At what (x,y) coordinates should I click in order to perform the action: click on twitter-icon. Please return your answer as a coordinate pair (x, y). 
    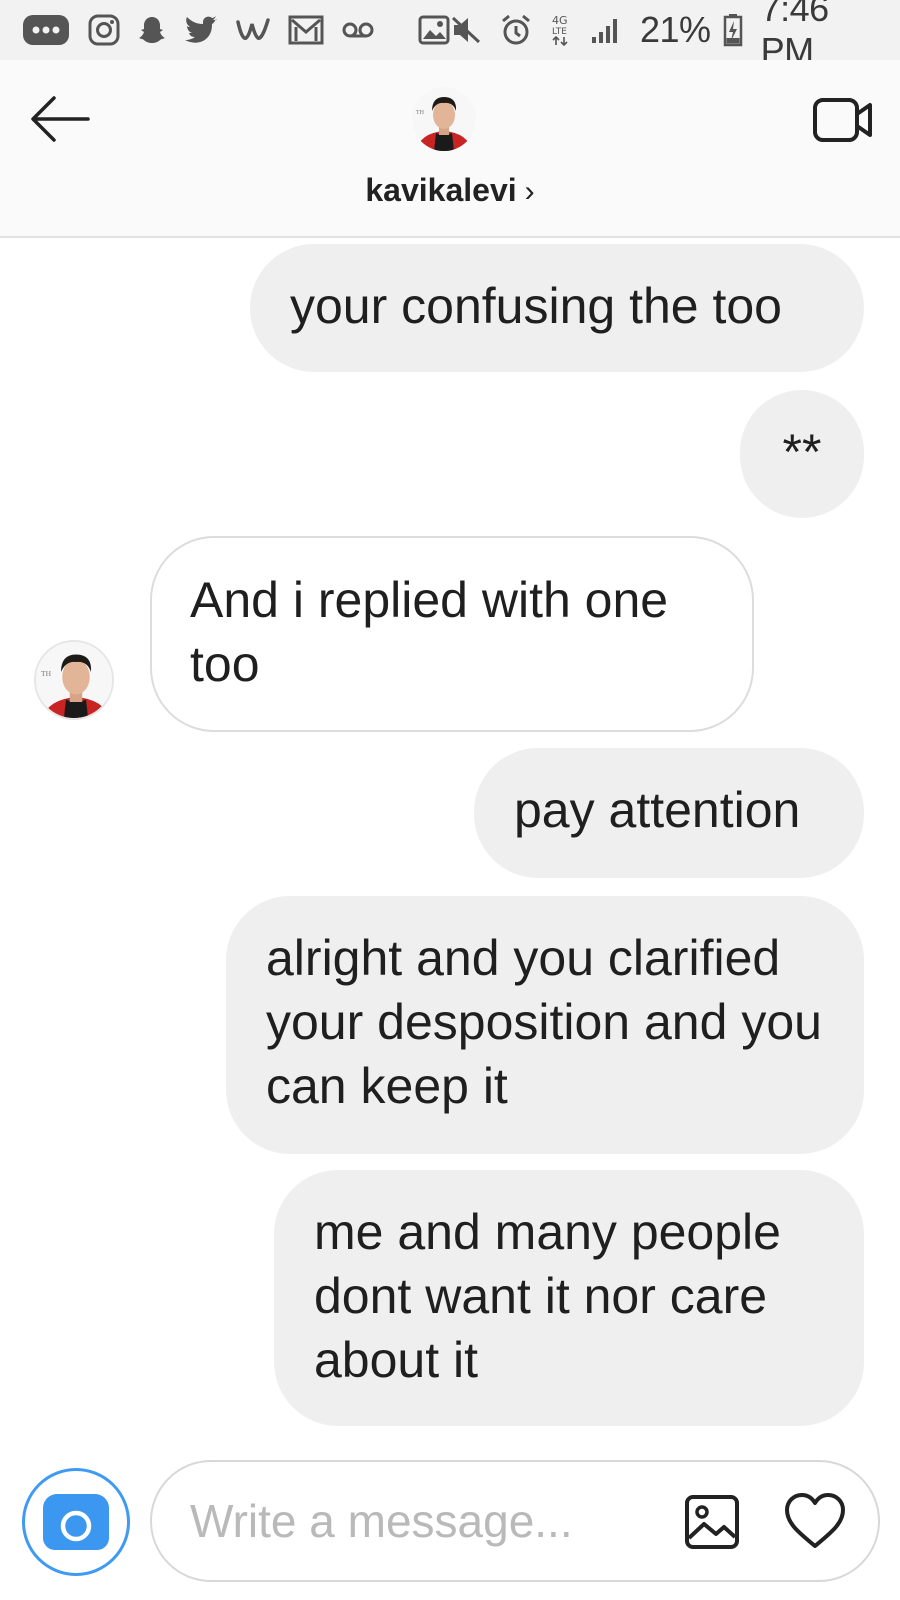
    Looking at the image, I should click on (201, 30).